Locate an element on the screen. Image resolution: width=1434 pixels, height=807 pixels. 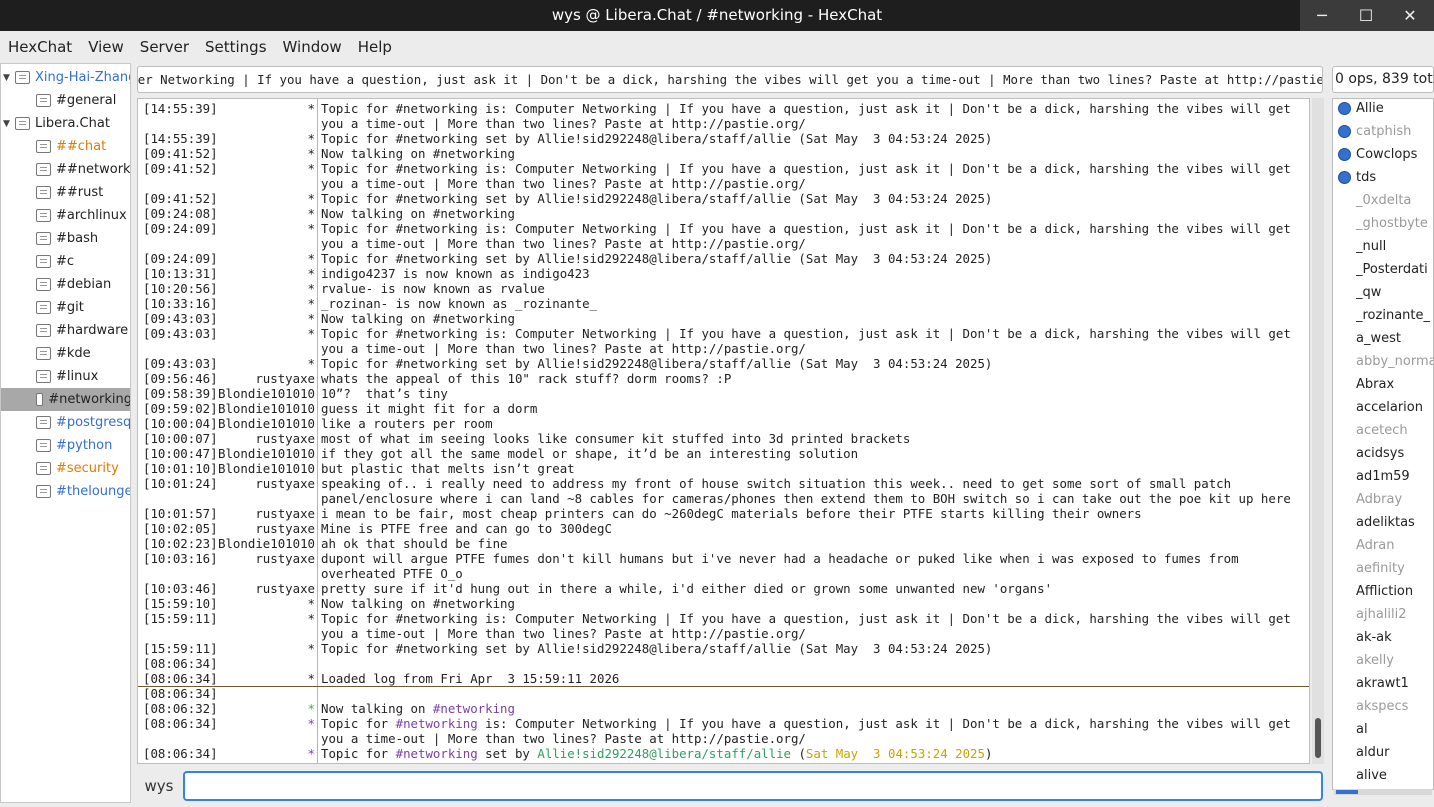
user-item: al is located at coordinates (1383, 729).